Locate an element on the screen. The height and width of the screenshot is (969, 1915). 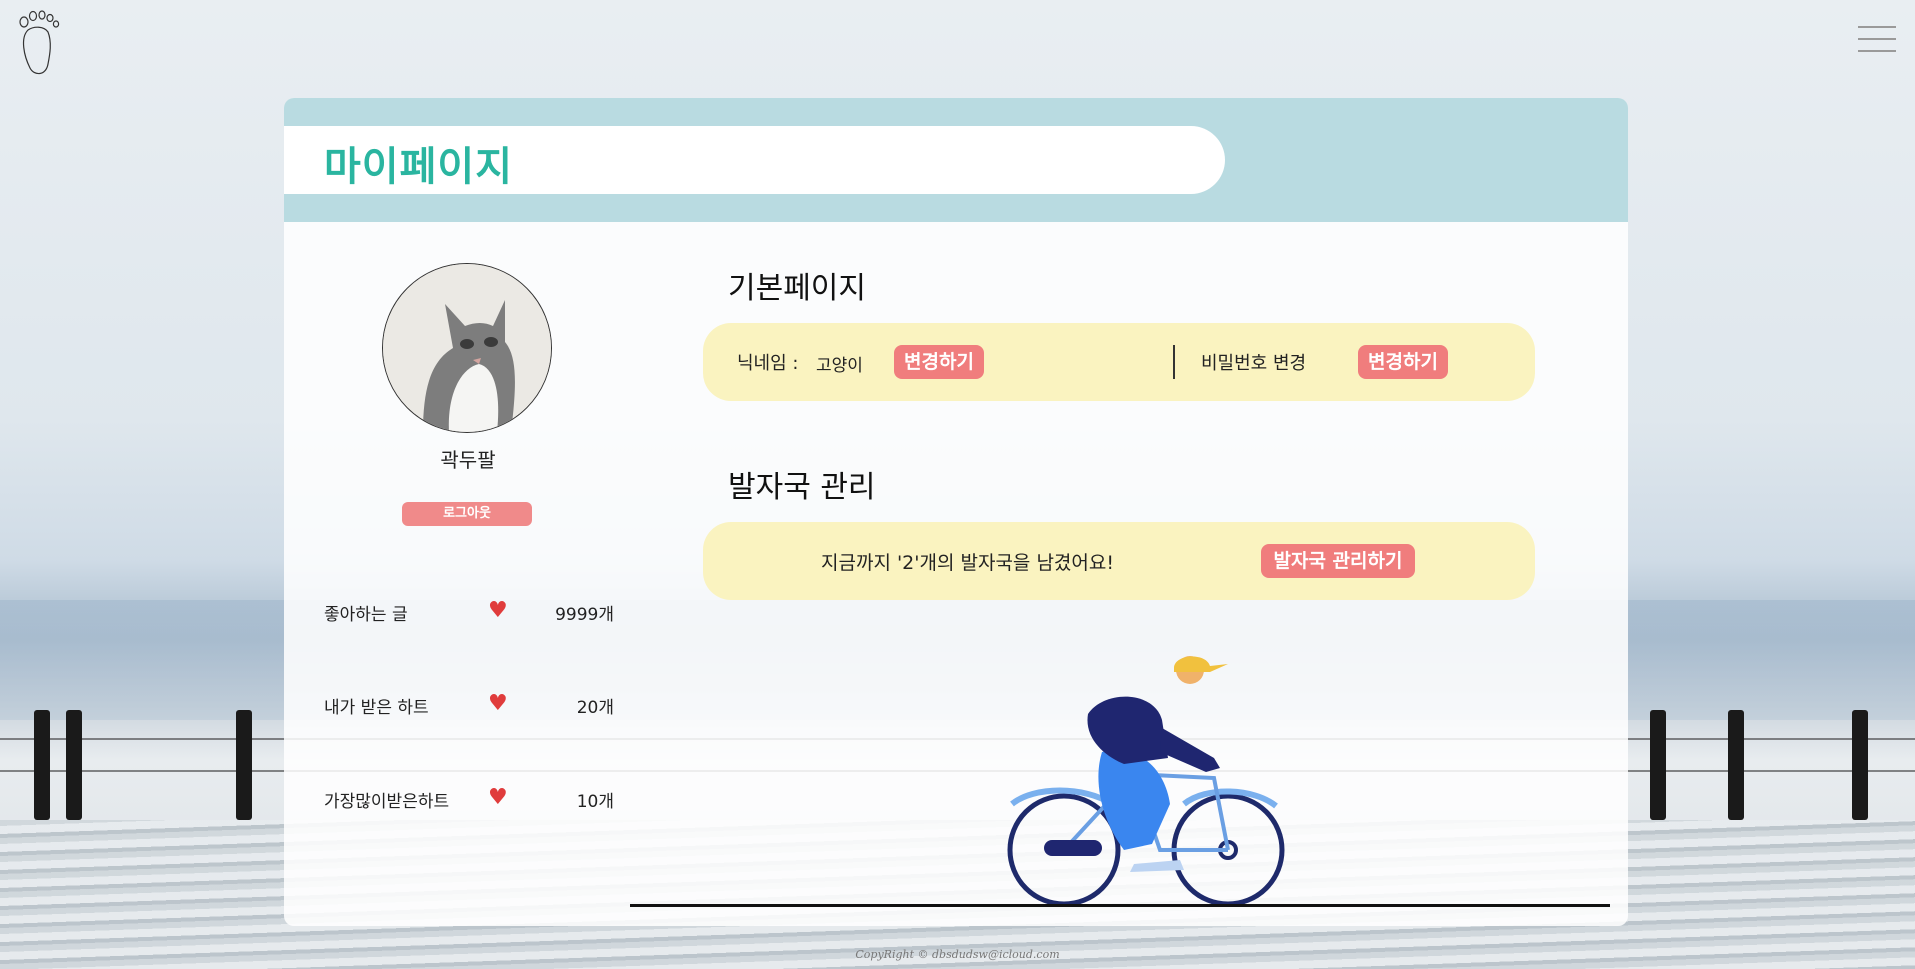
title-pill: 마이페이지 is located at coordinates (754, 160).